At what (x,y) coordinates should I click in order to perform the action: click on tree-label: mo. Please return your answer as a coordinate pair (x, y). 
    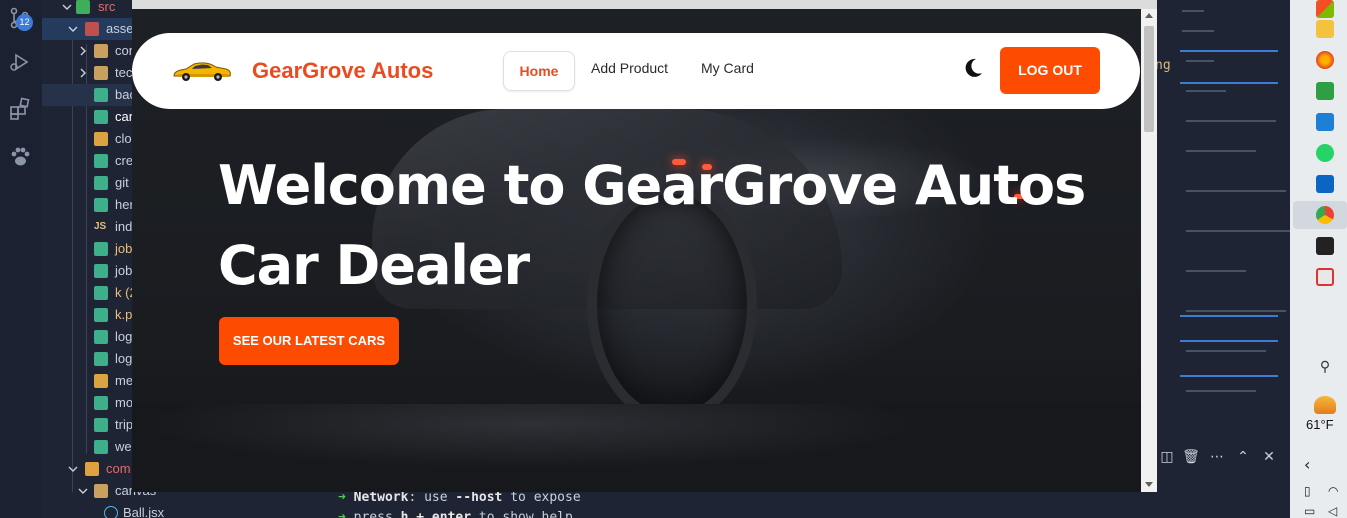
    Looking at the image, I should click on (124, 402).